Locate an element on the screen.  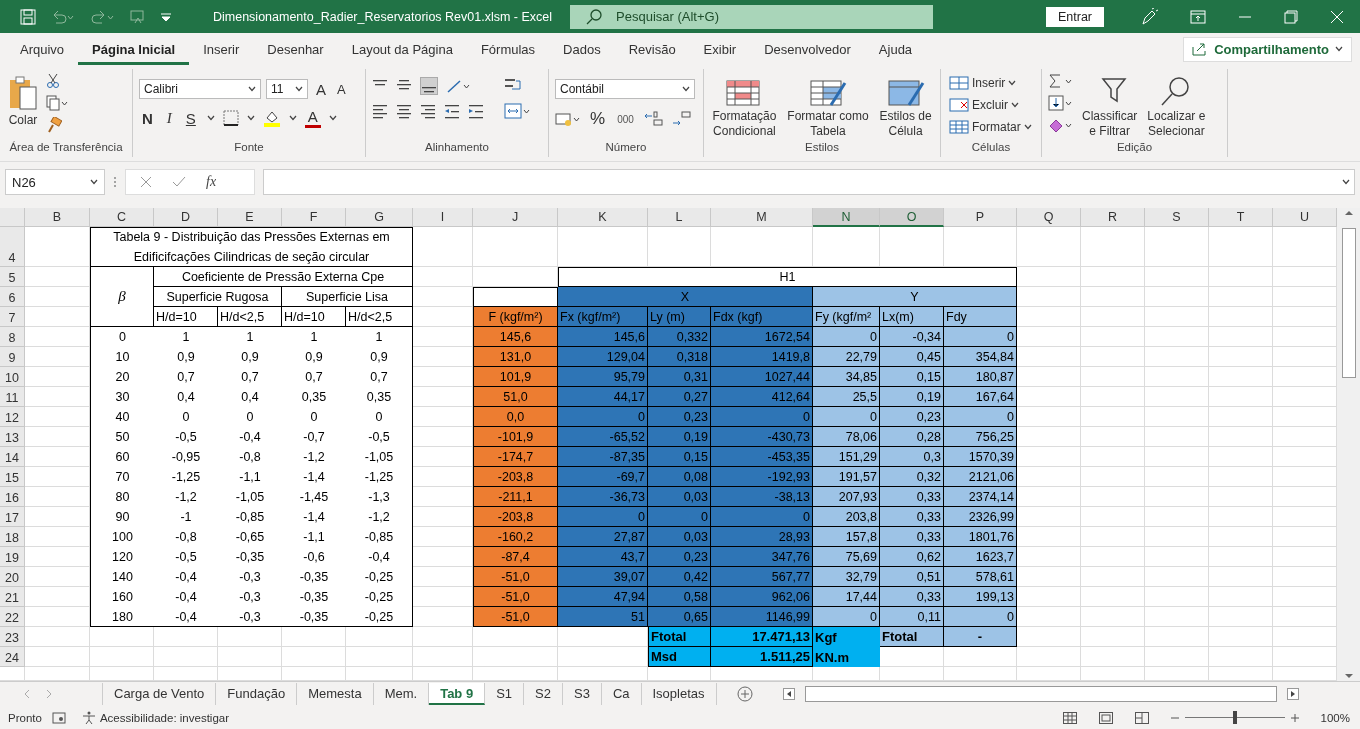
row-header: 12 is located at coordinates (12, 417).